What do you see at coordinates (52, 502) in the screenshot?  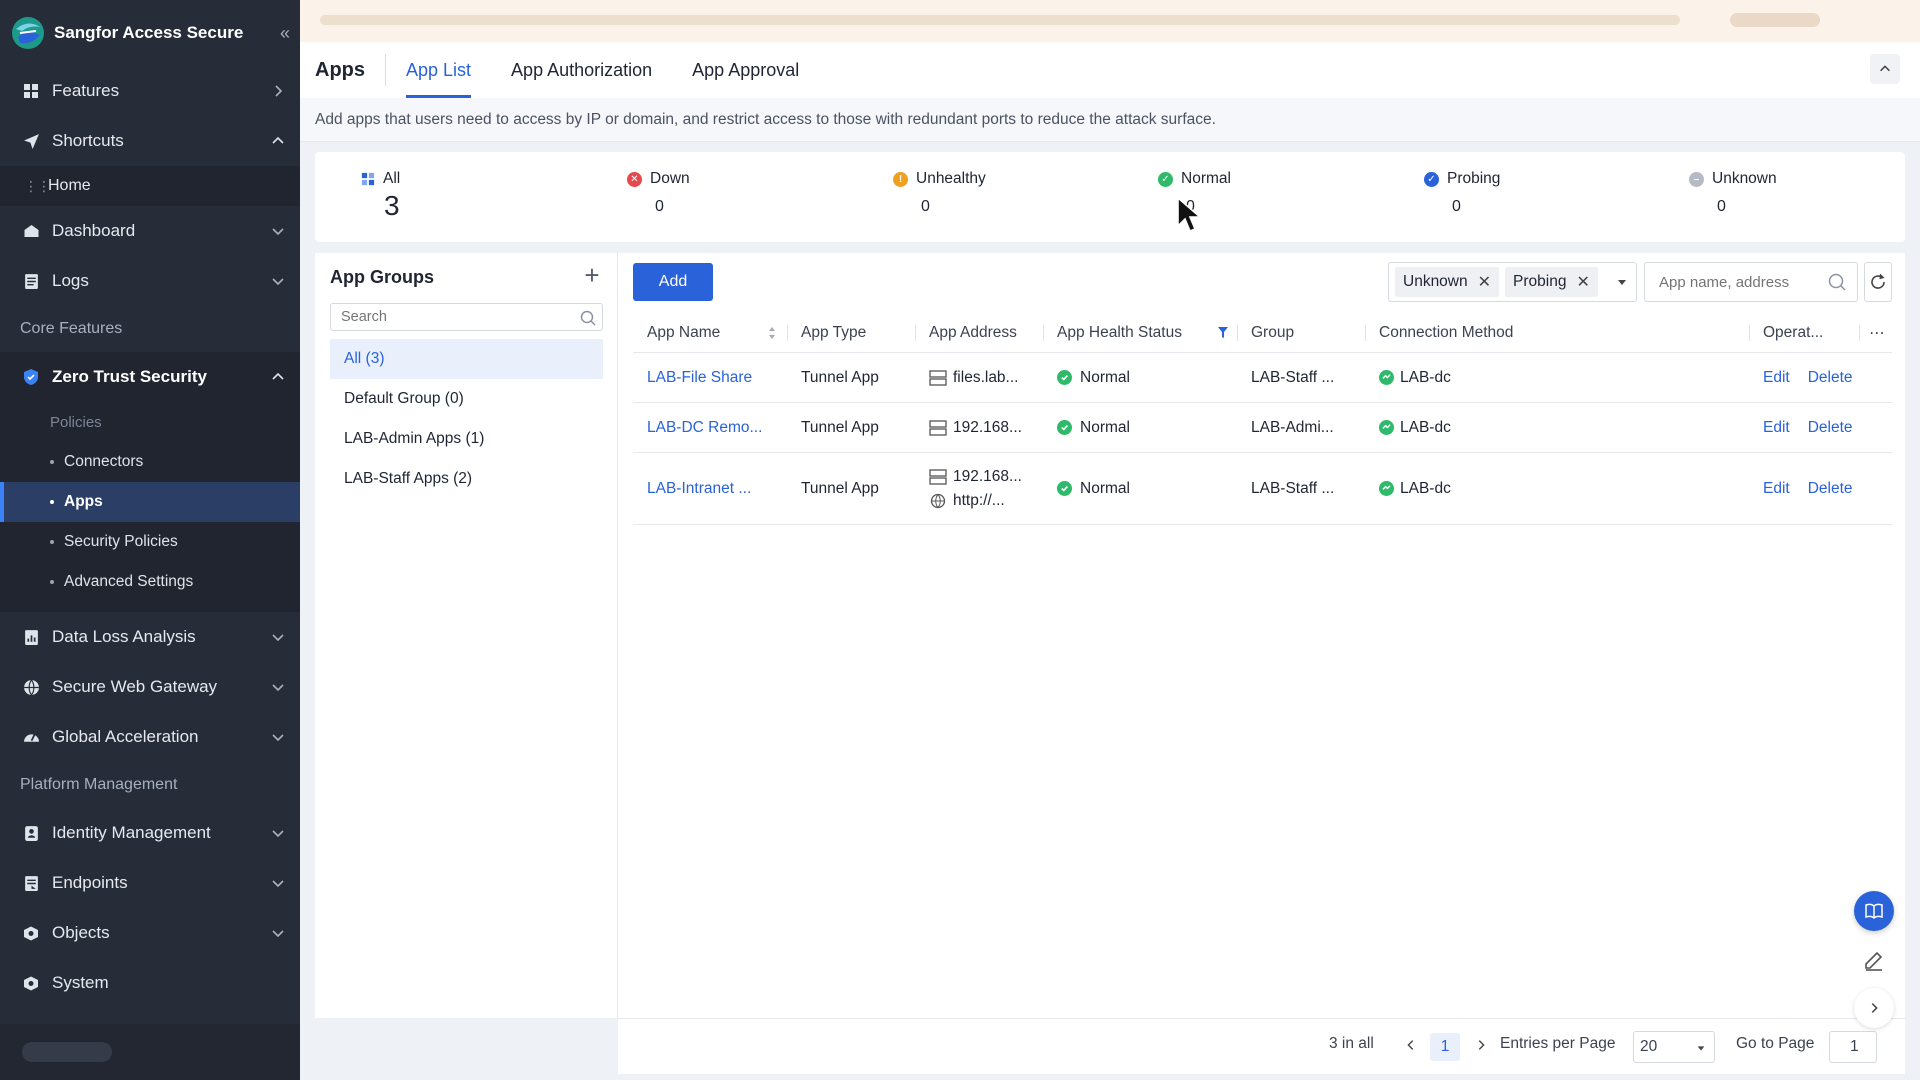 I see `bullet-icon` at bounding box center [52, 502].